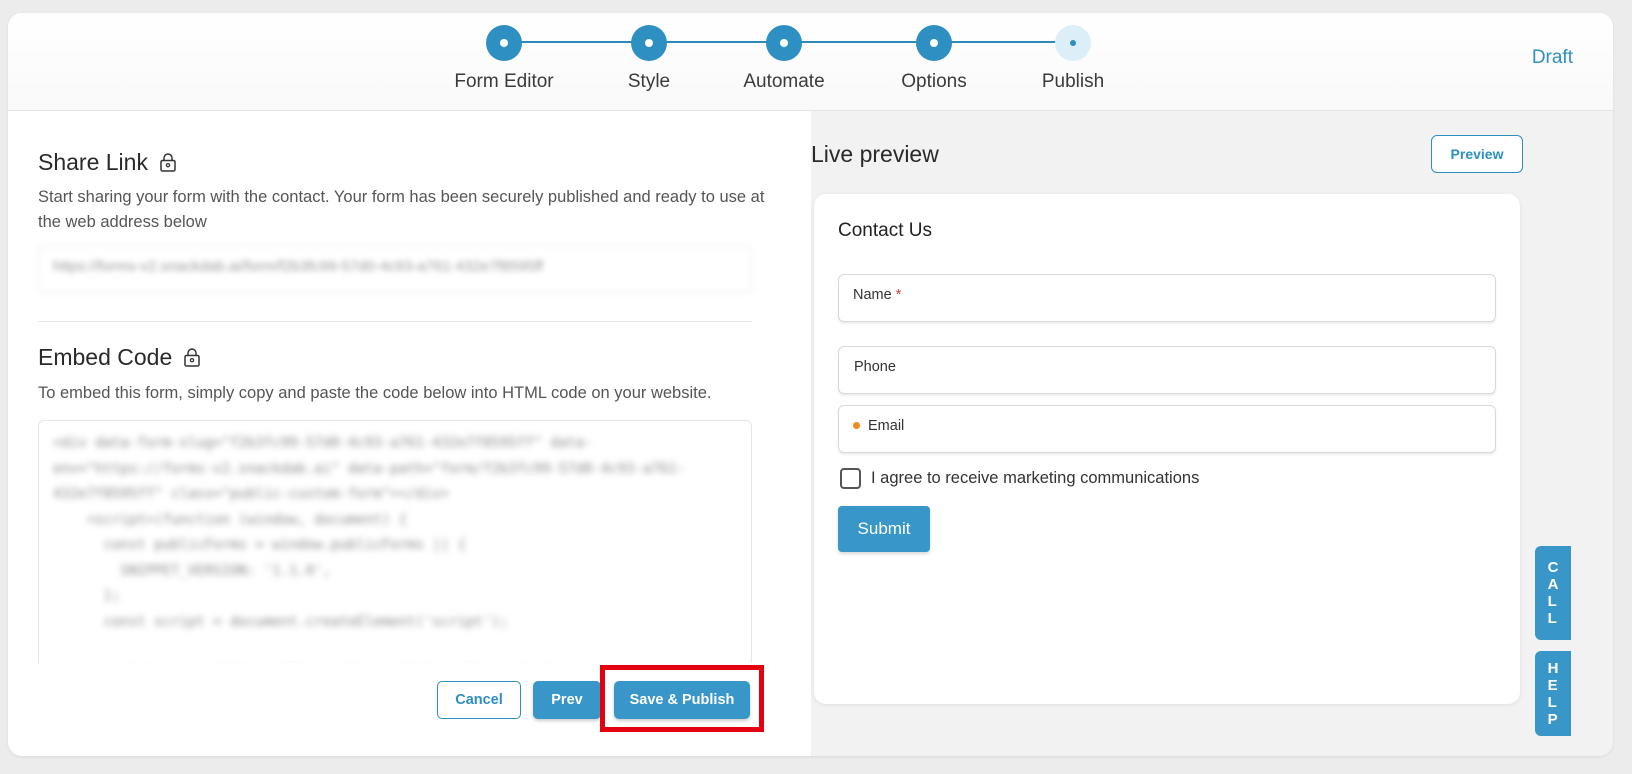 This screenshot has height=774, width=1632. Describe the element at coordinates (1552, 57) in the screenshot. I see `status-badge: Draft` at that location.